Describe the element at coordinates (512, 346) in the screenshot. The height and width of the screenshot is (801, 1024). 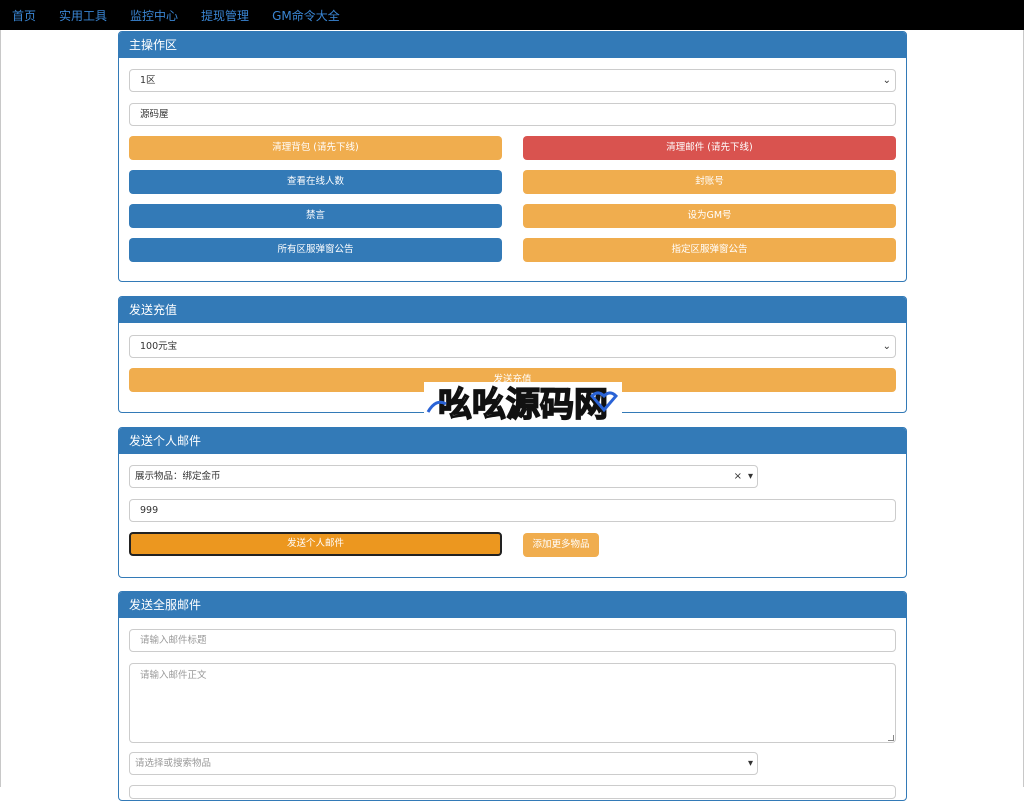
I see `recharge-amount-select: 100元宝 ⌄` at that location.